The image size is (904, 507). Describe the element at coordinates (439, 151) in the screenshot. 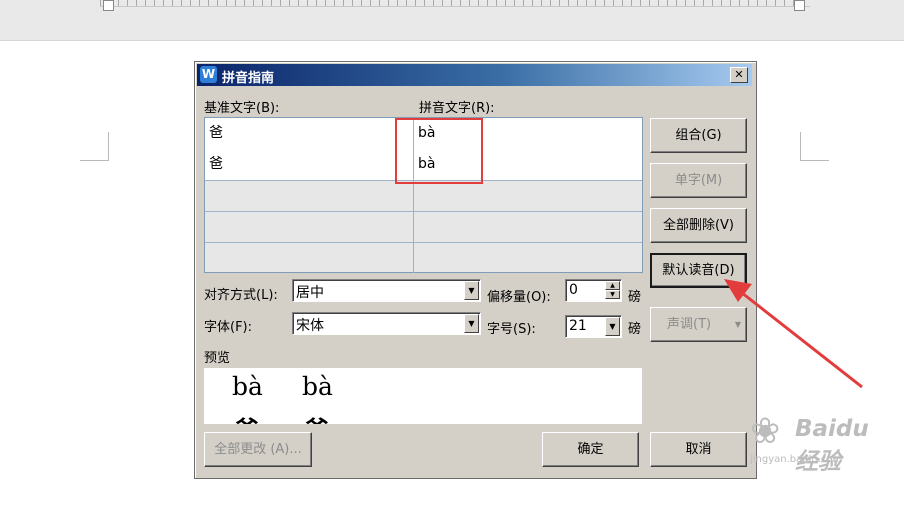

I see `highlight-annotation-box` at that location.